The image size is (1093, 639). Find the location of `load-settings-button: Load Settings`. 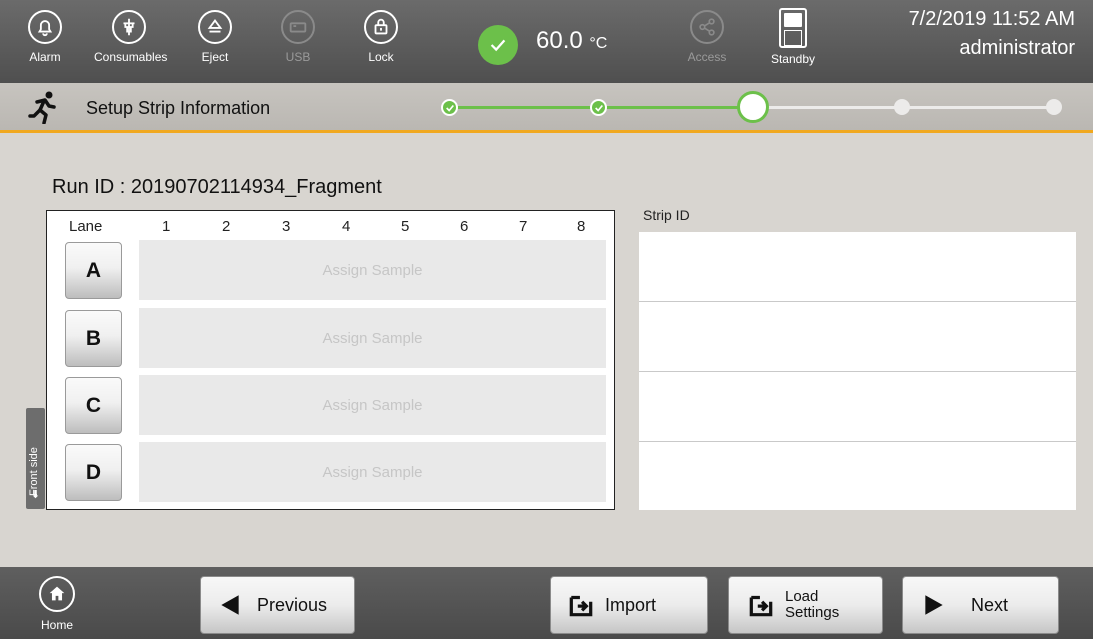

load-settings-button: Load Settings is located at coordinates (805, 605).